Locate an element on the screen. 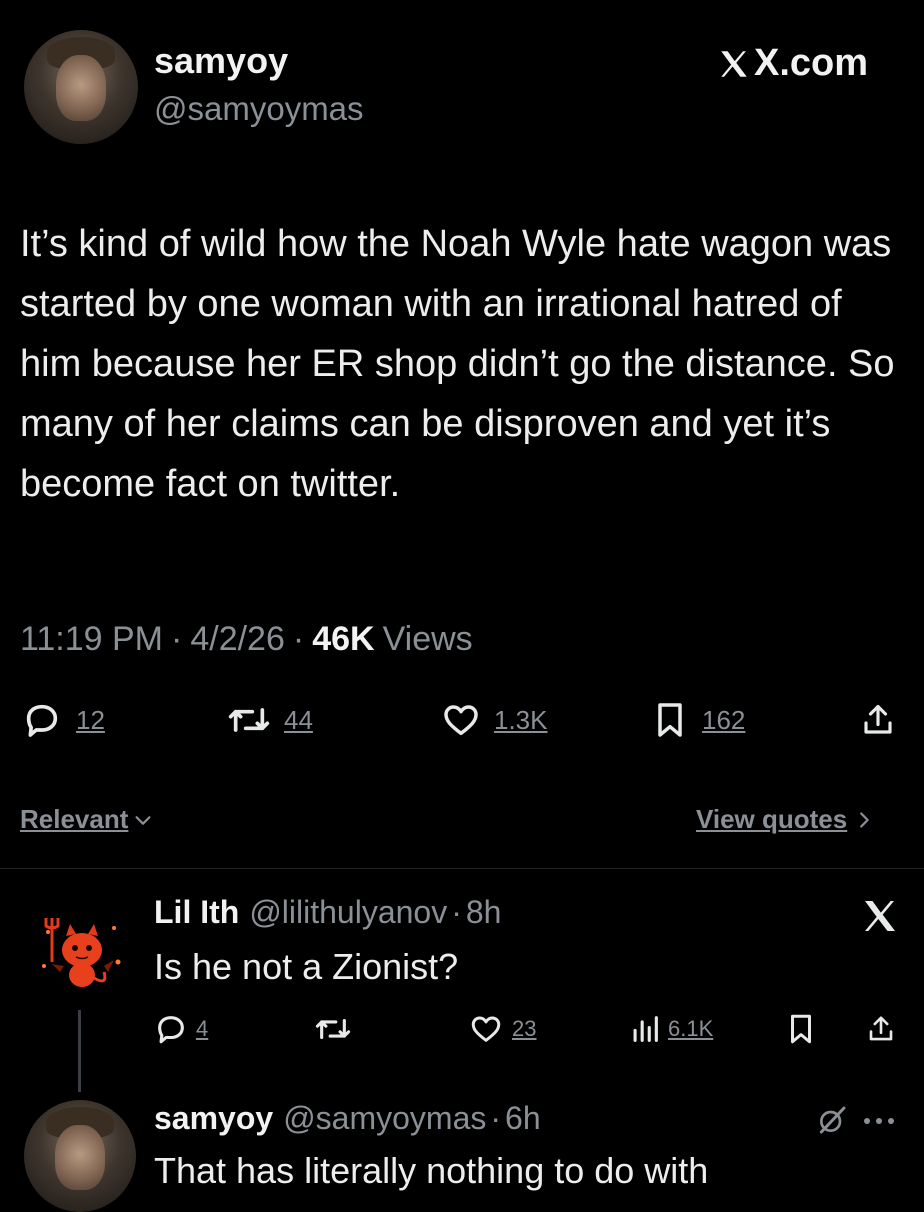  thread-line is located at coordinates (79, 1051).